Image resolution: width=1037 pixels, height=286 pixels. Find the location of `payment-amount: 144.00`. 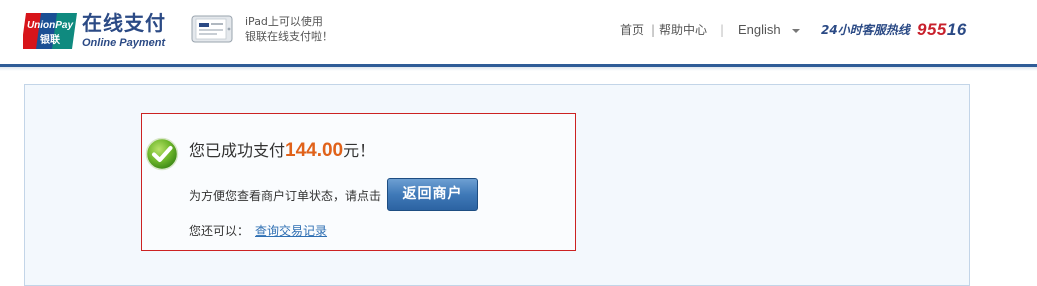

payment-amount: 144.00 is located at coordinates (314, 150).